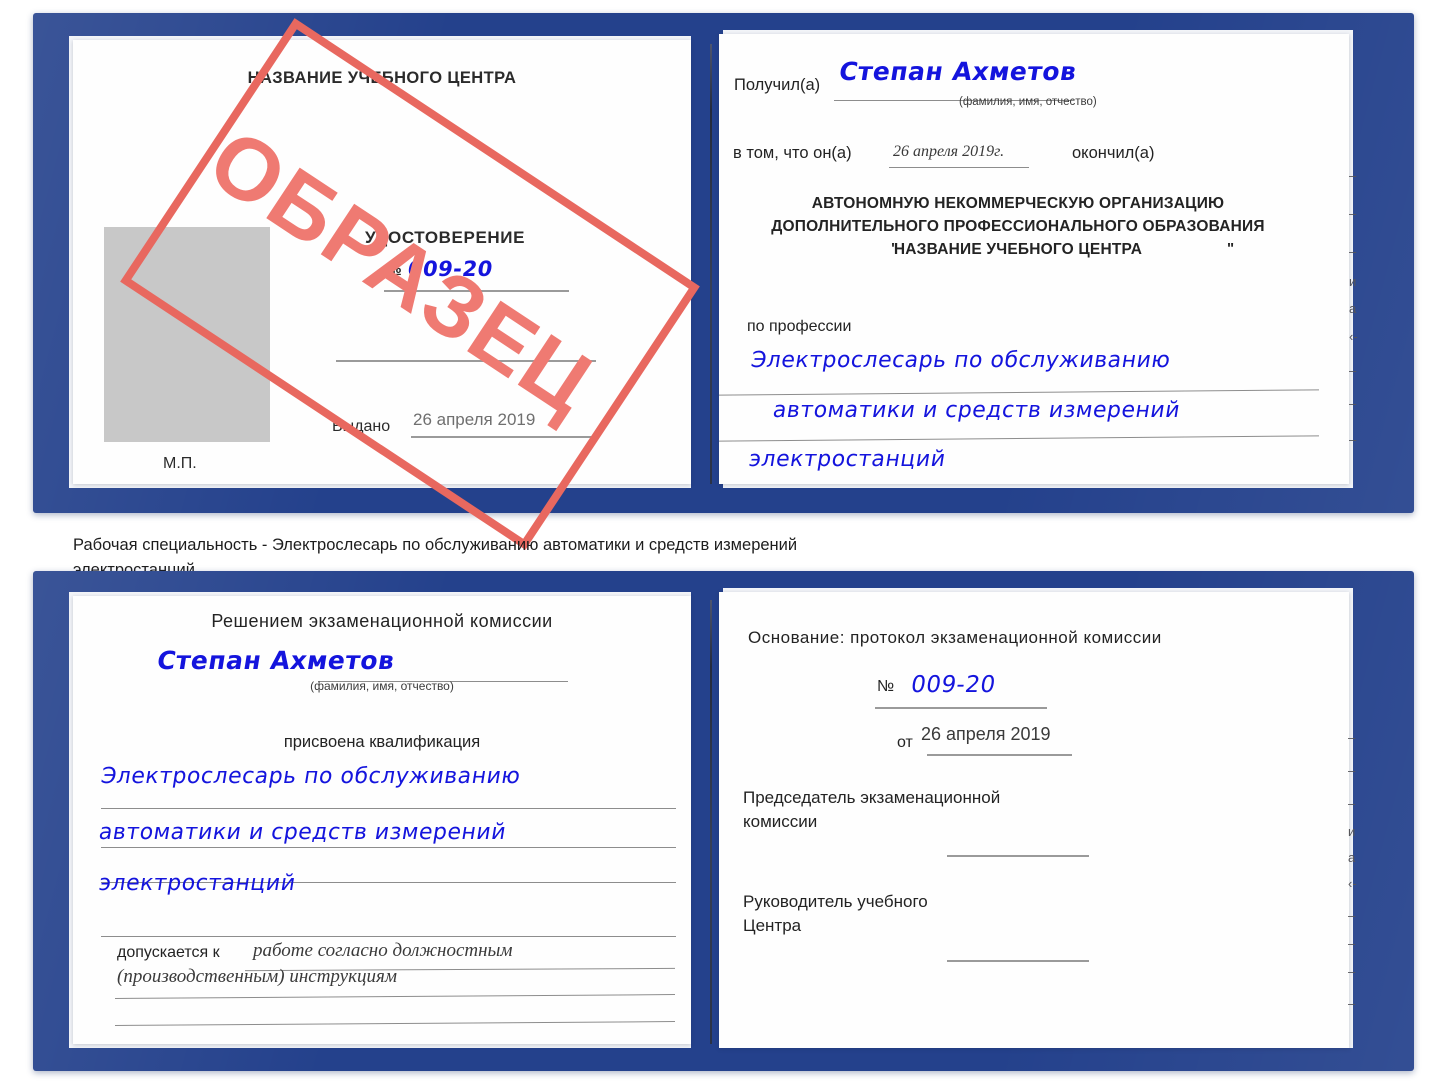  I want to click on received-value: Степан Ахметов, so click(958, 71).